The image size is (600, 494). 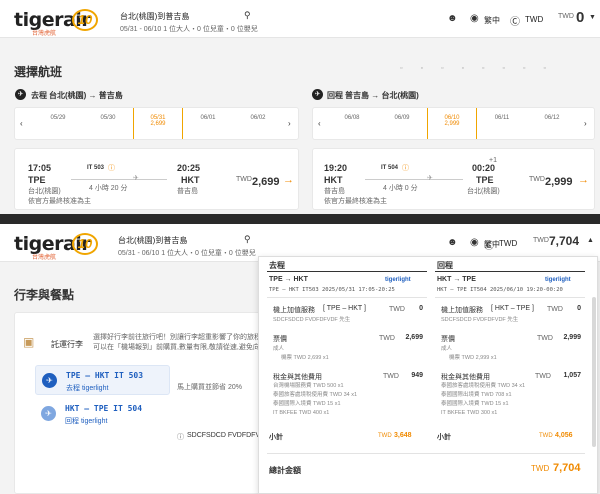 I want to click on service-value: 0, so click(x=421, y=308).